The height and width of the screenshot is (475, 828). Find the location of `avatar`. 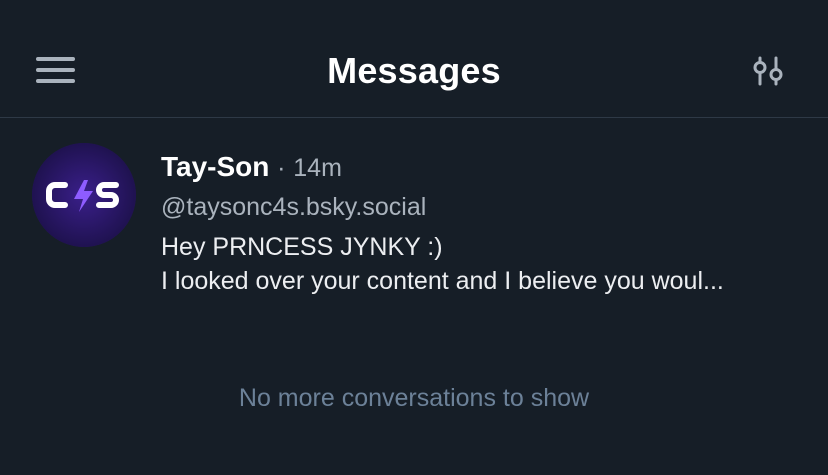

avatar is located at coordinates (84, 195).